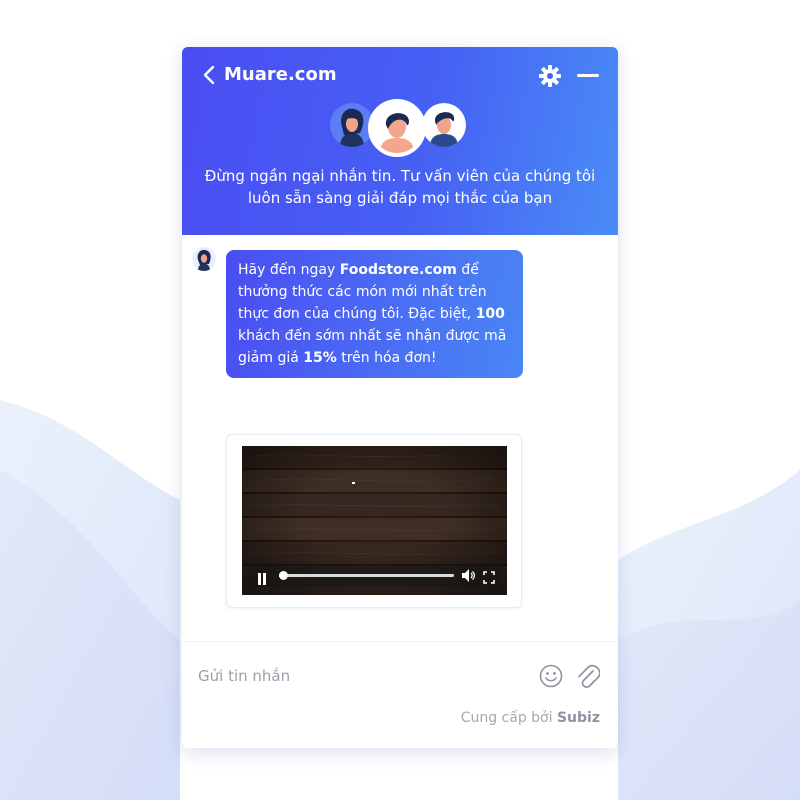 The image size is (800, 800). What do you see at coordinates (386, 358) in the screenshot?
I see `message-text-4: trên hóa đơn!` at bounding box center [386, 358].